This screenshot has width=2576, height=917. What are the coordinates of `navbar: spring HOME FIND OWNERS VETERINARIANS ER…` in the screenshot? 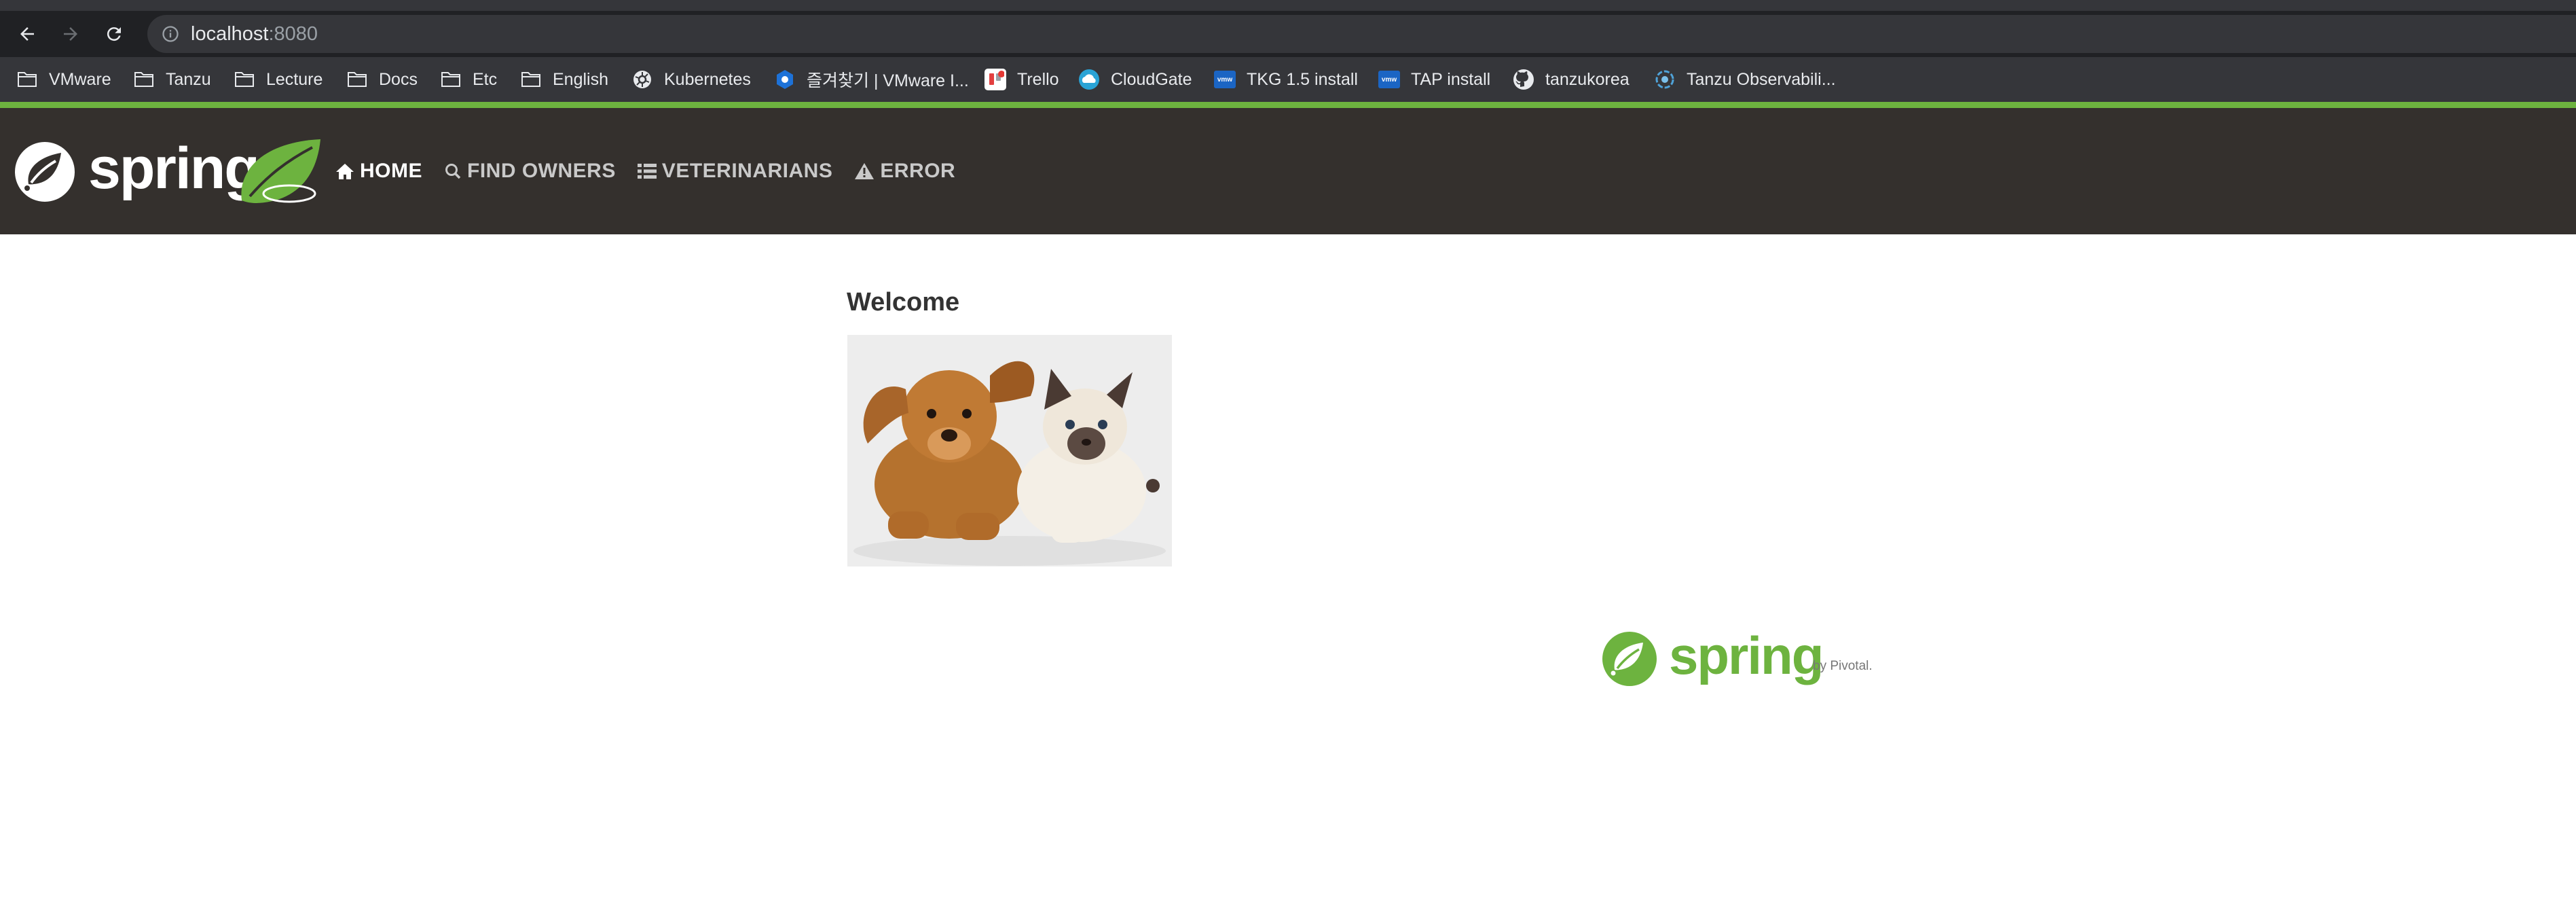 It's located at (1288, 171).